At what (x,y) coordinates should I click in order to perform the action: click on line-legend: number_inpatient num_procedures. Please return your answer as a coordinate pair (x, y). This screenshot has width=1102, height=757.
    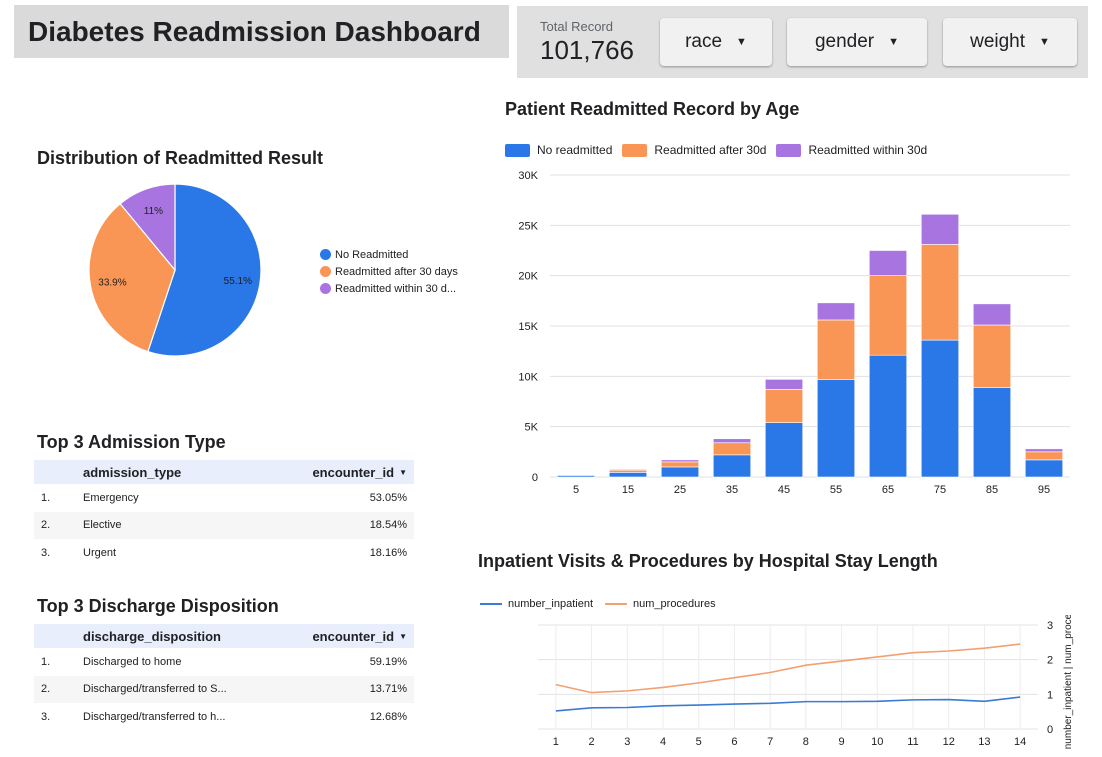
    Looking at the image, I should click on (604, 604).